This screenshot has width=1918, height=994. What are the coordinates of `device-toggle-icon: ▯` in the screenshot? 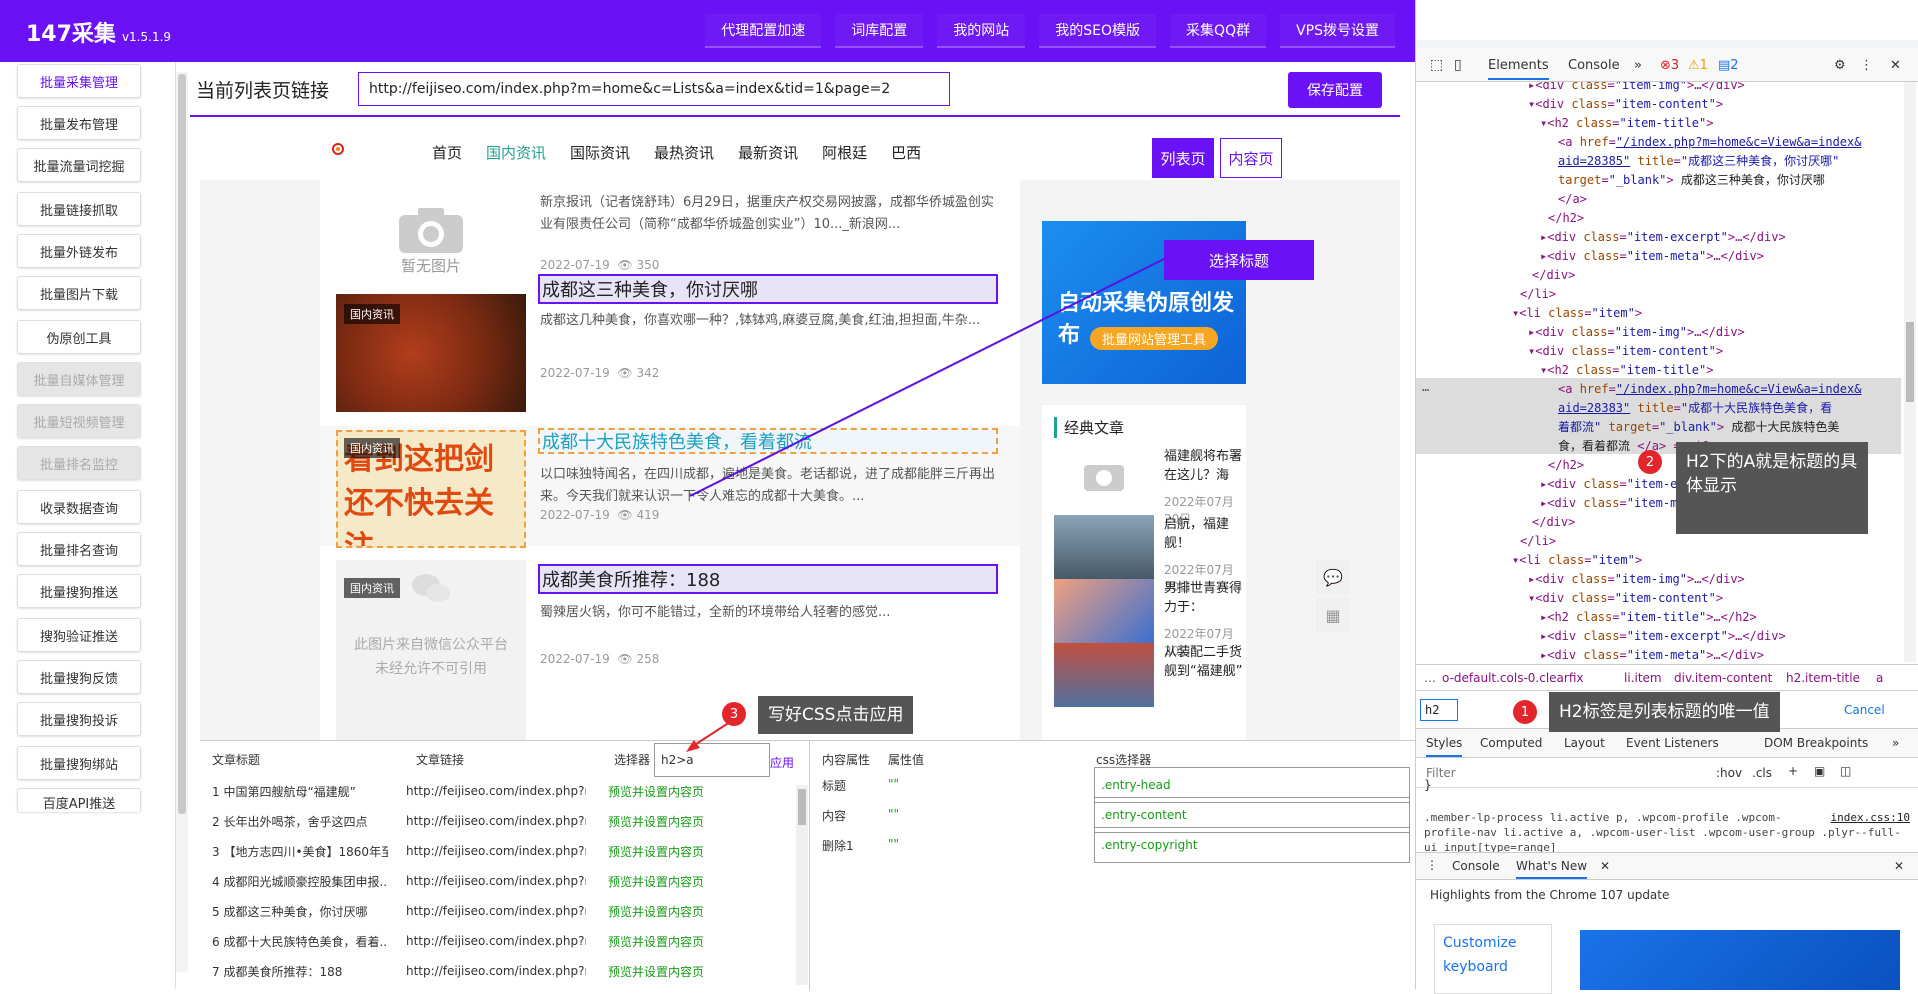 It's located at (1458, 65).